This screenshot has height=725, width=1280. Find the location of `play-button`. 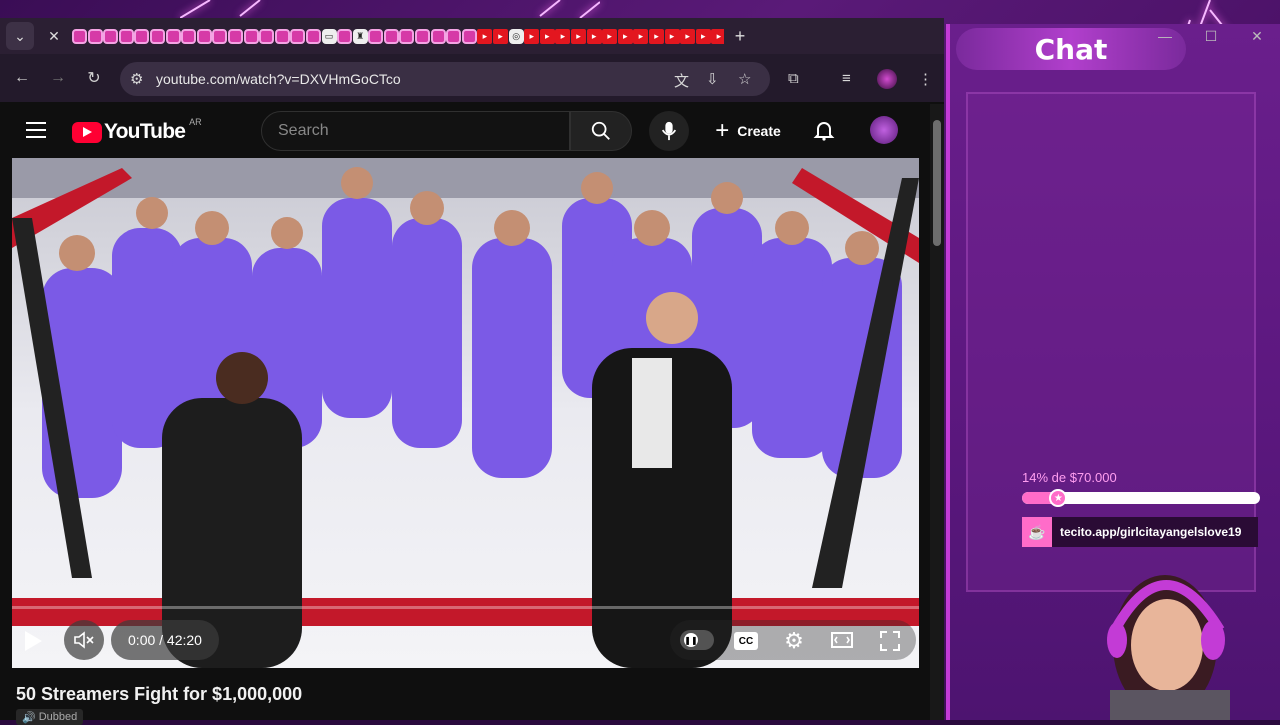

play-button is located at coordinates (33, 641).